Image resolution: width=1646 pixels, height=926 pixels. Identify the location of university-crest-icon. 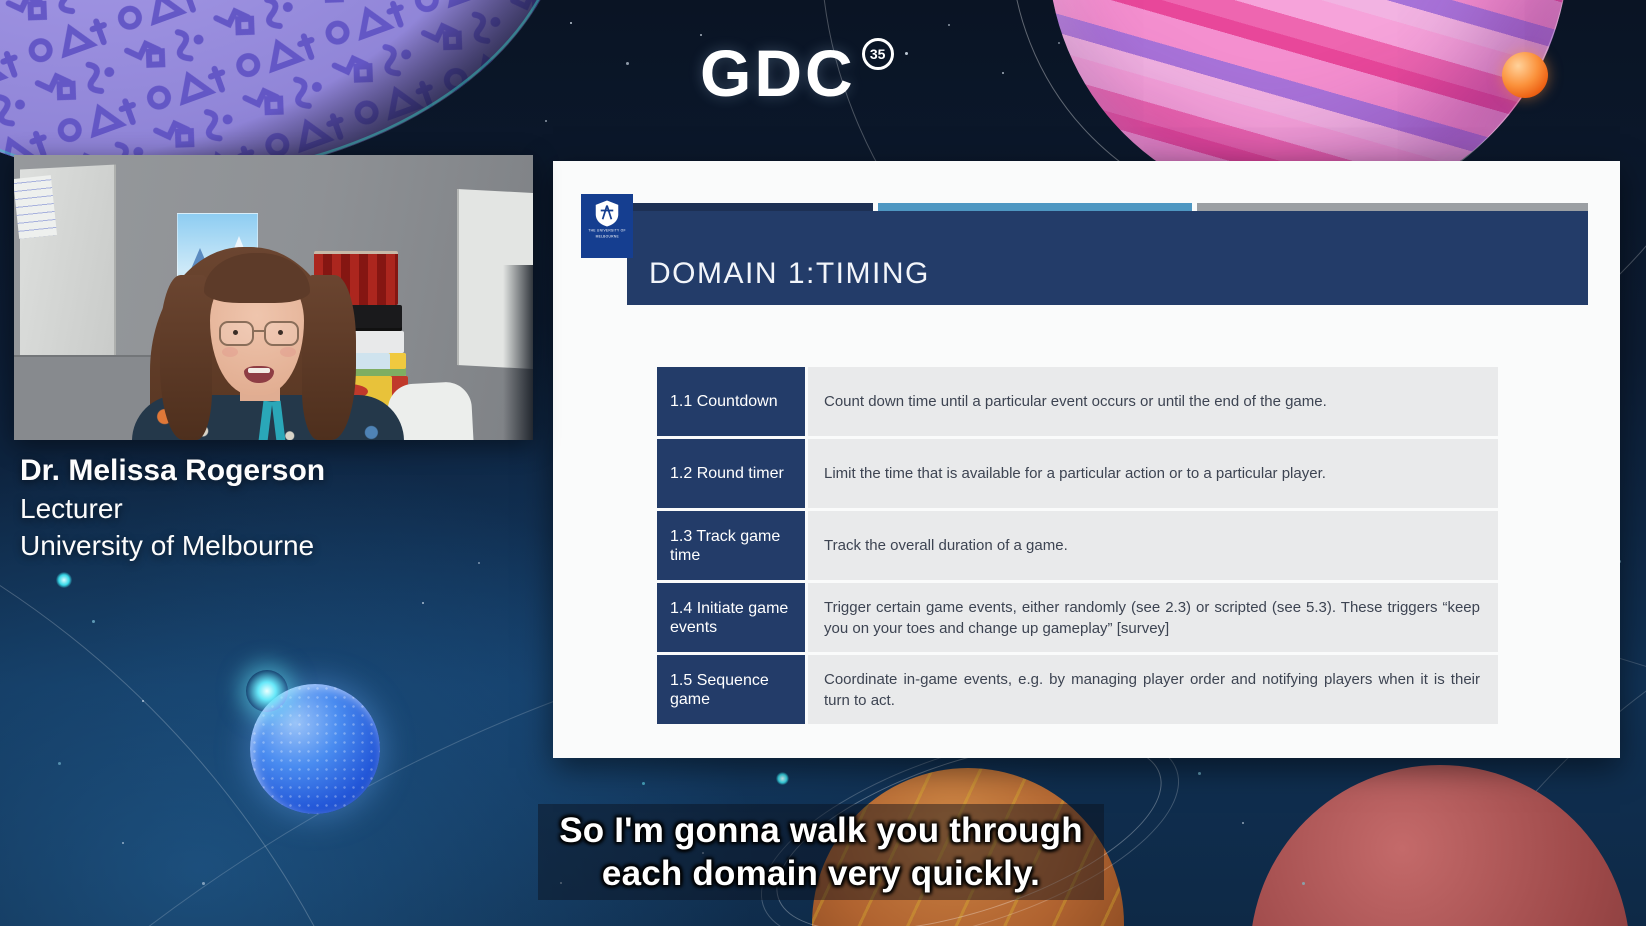
(607, 213).